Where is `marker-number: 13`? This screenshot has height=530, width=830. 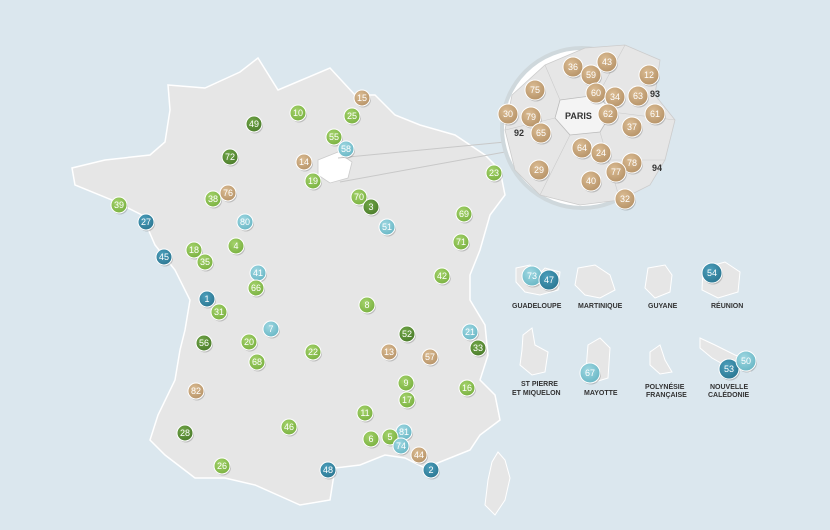
marker-number: 13 is located at coordinates (389, 352).